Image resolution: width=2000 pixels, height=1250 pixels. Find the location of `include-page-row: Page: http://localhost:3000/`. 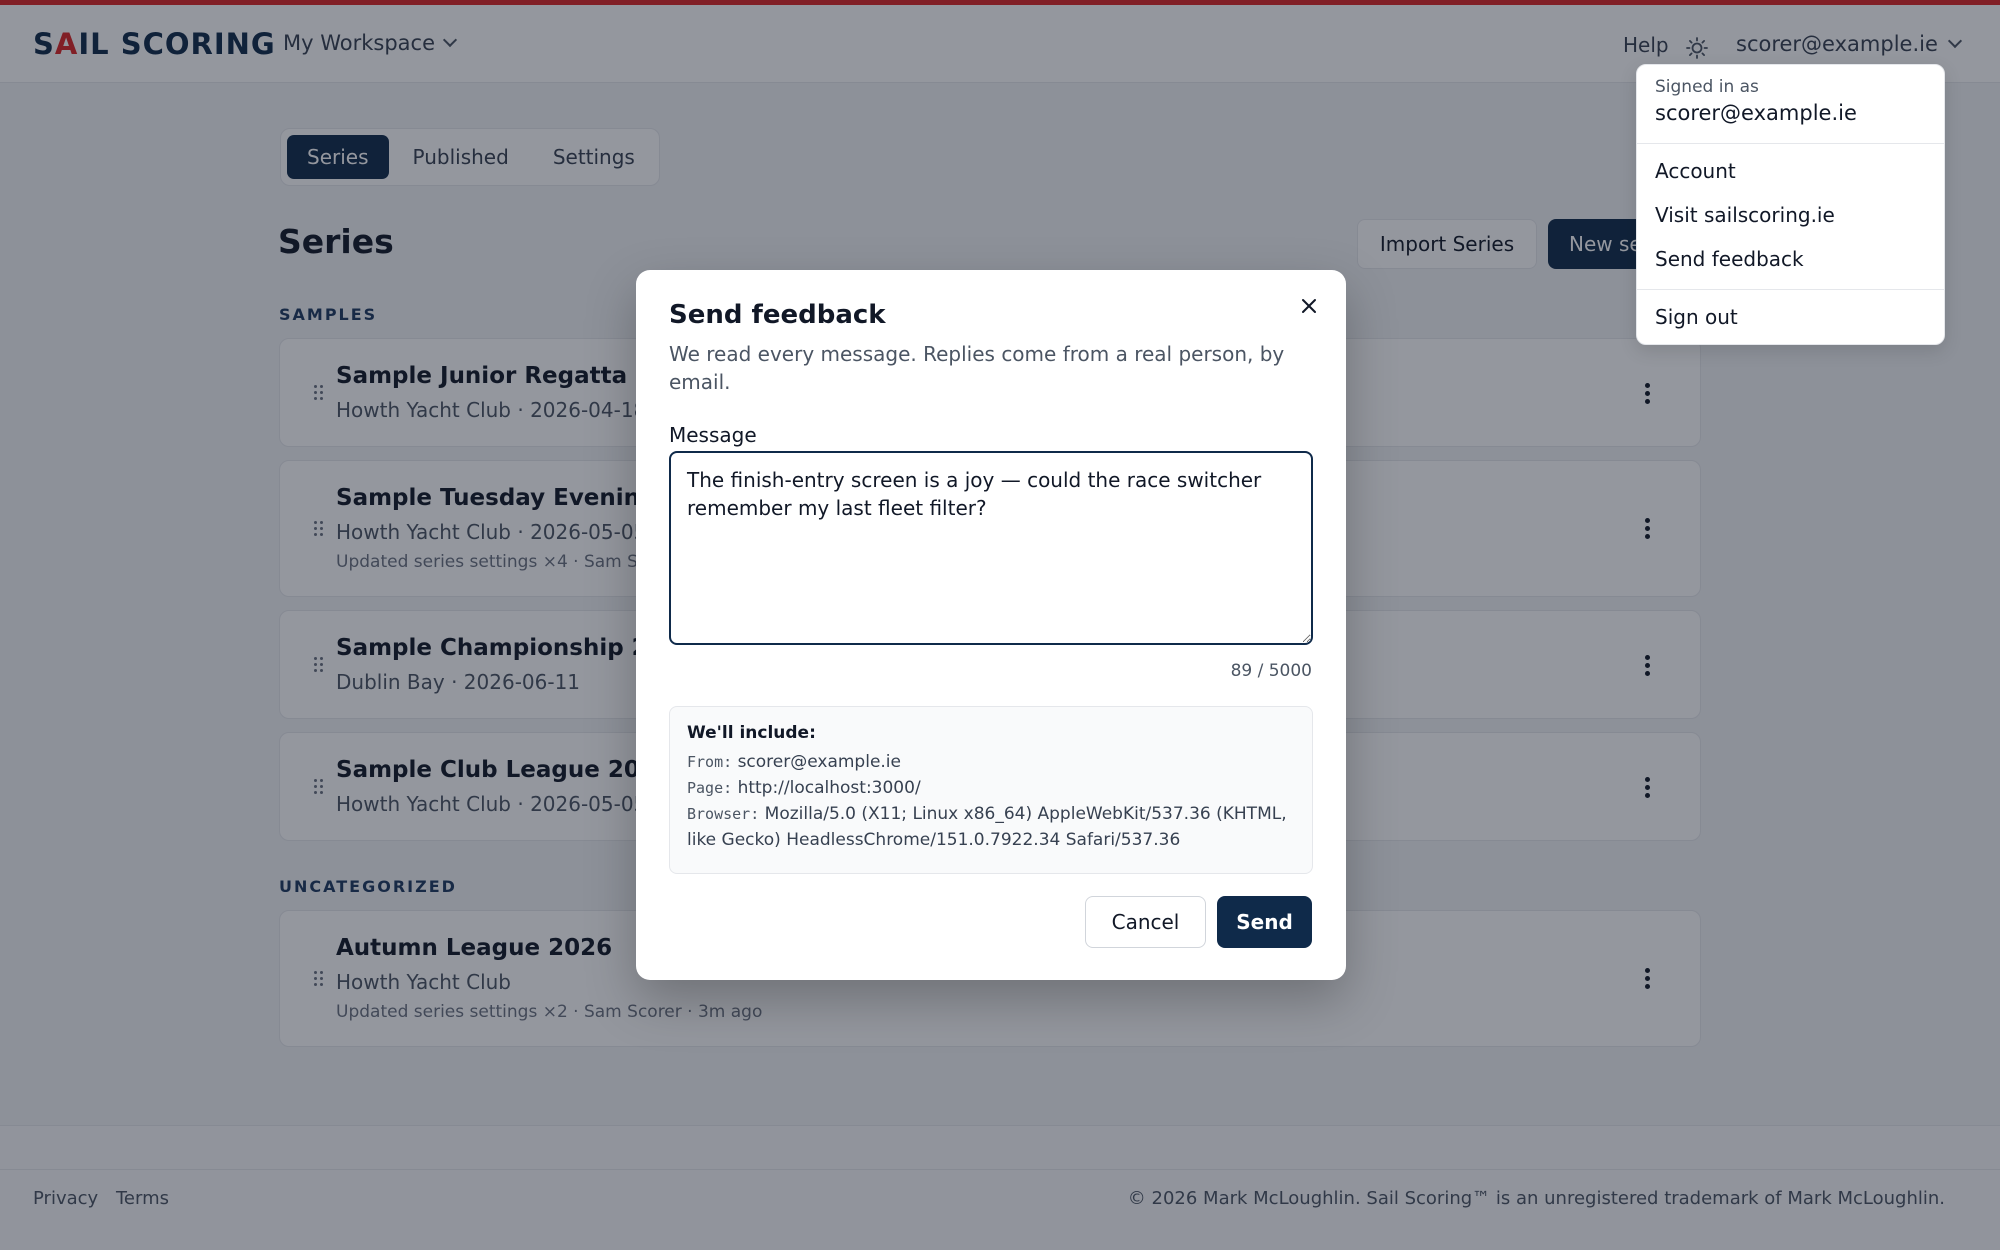

include-page-row: Page: http://localhost:3000/ is located at coordinates (991, 788).